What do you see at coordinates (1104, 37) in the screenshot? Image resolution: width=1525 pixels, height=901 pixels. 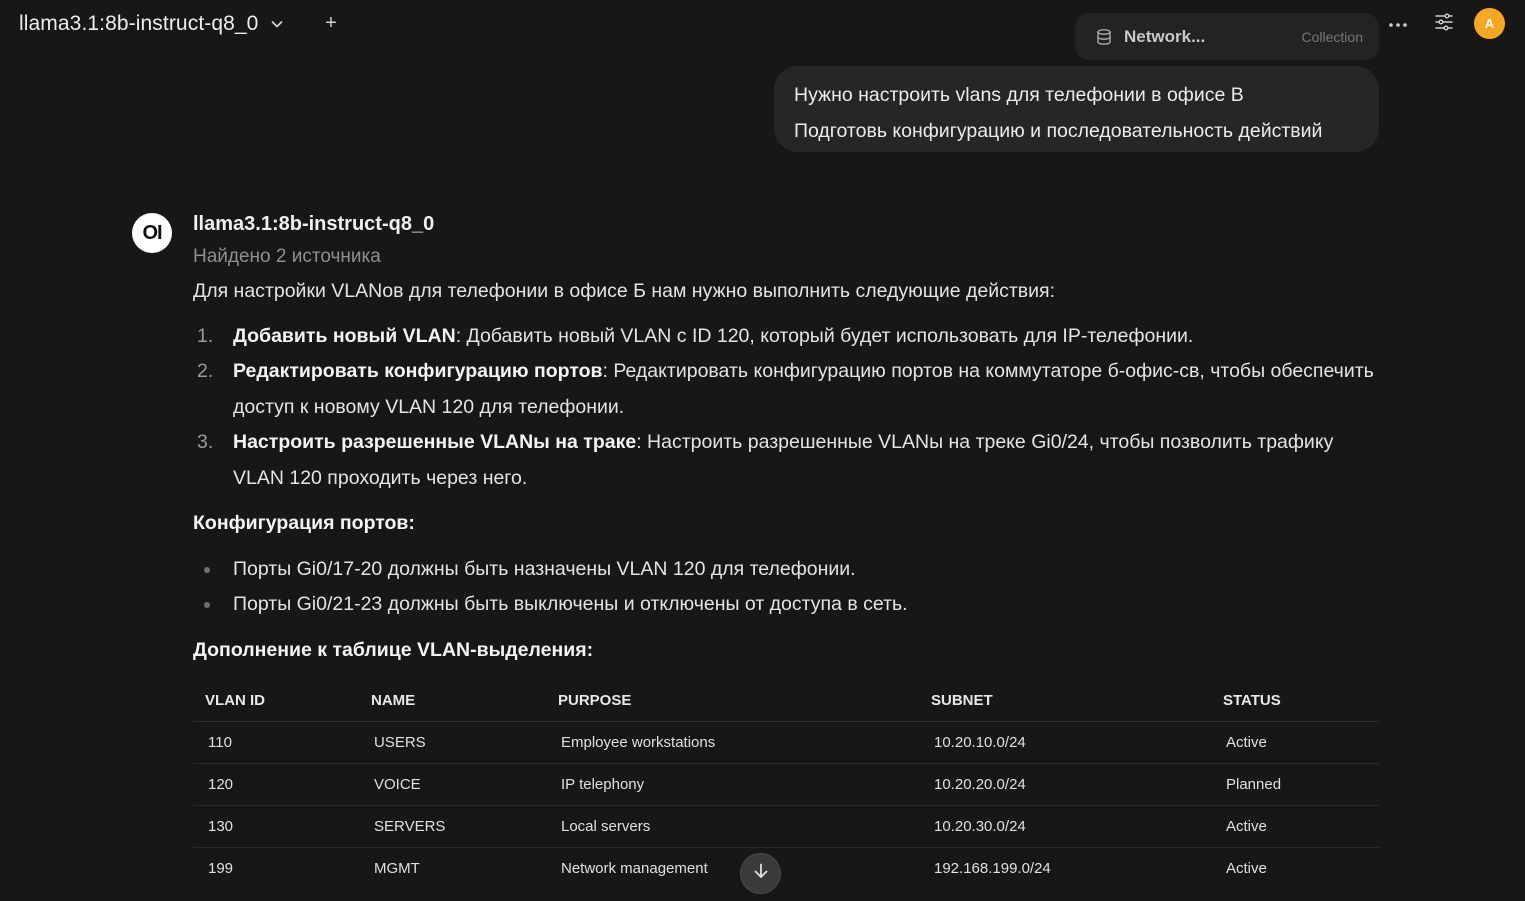 I see `database-icon` at bounding box center [1104, 37].